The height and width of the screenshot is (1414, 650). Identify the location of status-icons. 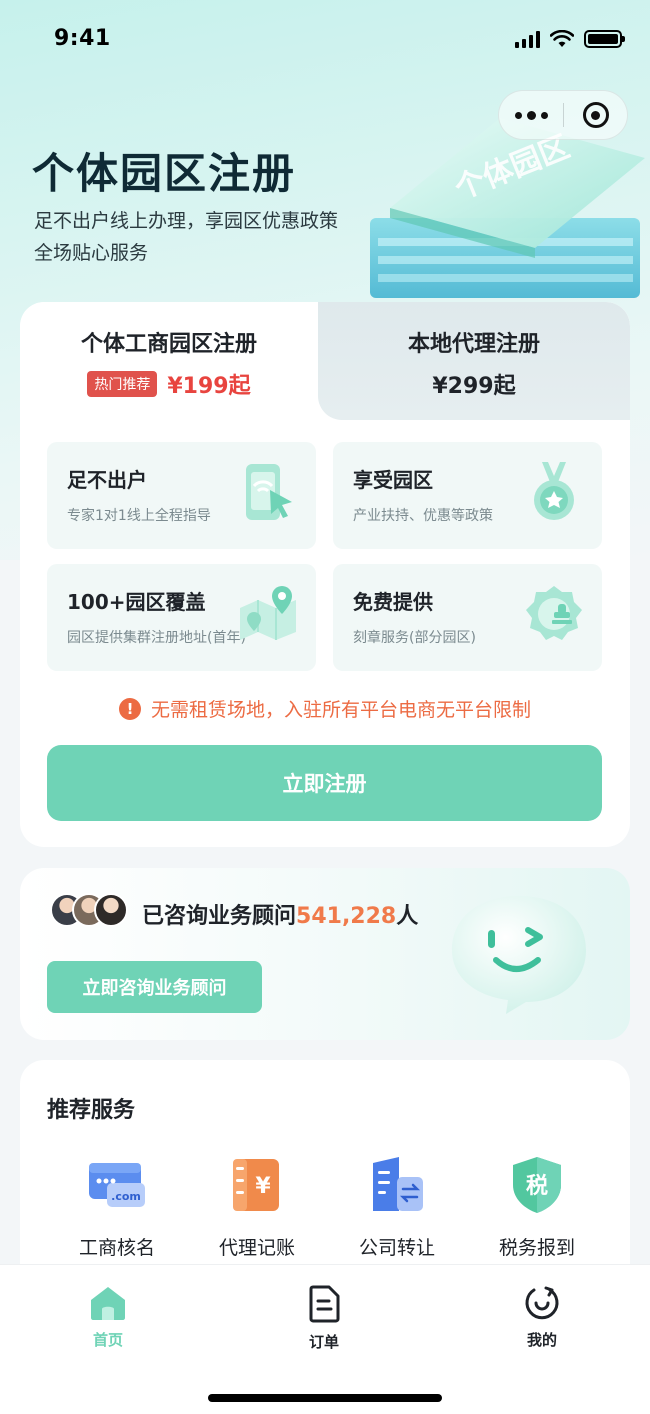
(570, 39).